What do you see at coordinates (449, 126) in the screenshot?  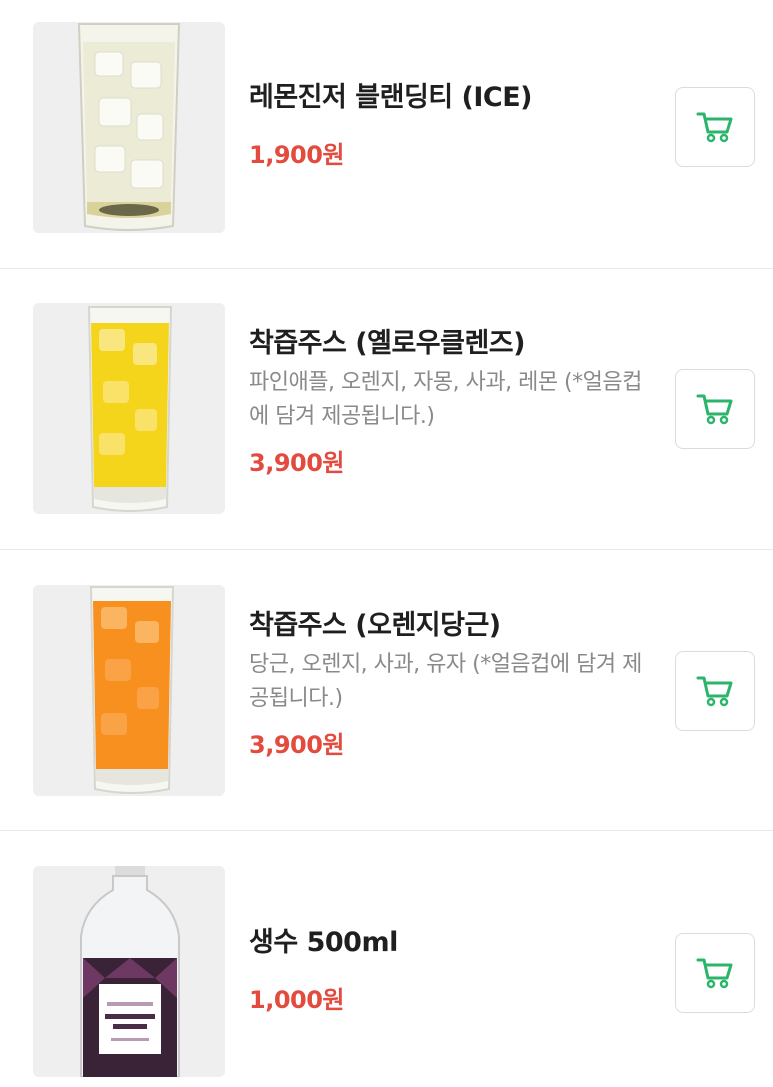 I see `menu-item-info: 레몬진저 블랜딩티 (ICE) 1,900원` at bounding box center [449, 126].